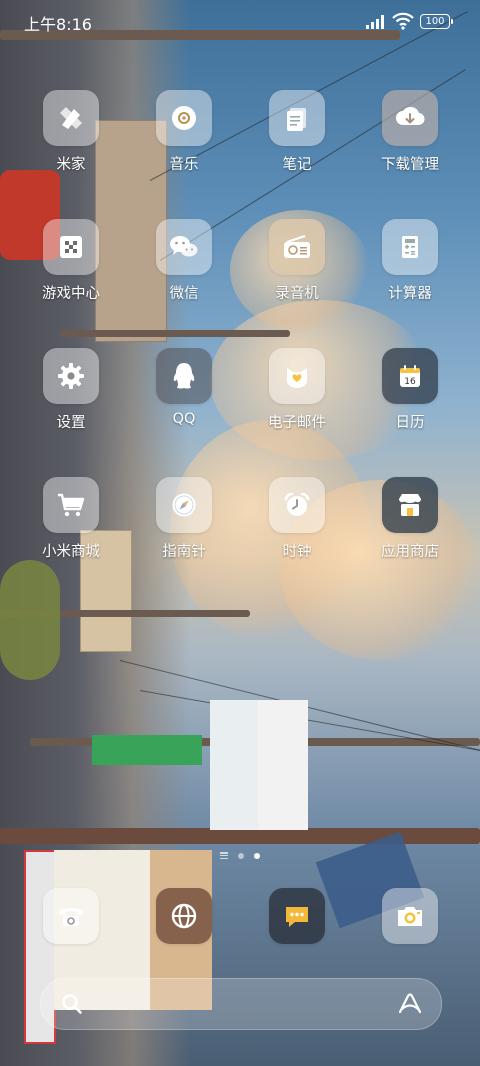  I want to click on page-dot-active, so click(257, 855).